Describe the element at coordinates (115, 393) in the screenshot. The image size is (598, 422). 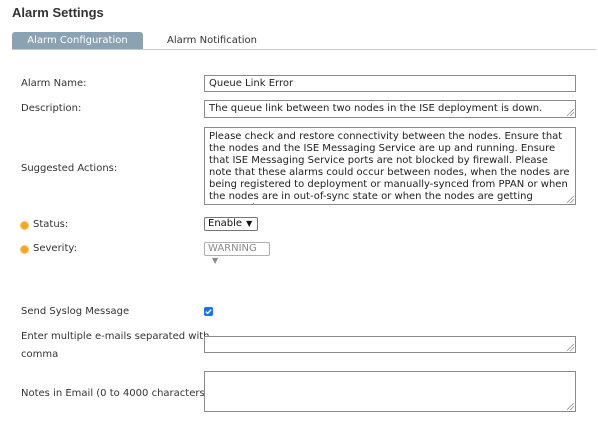
I see `notes-label: Notes in Email (0 to 4000 characters)` at that location.